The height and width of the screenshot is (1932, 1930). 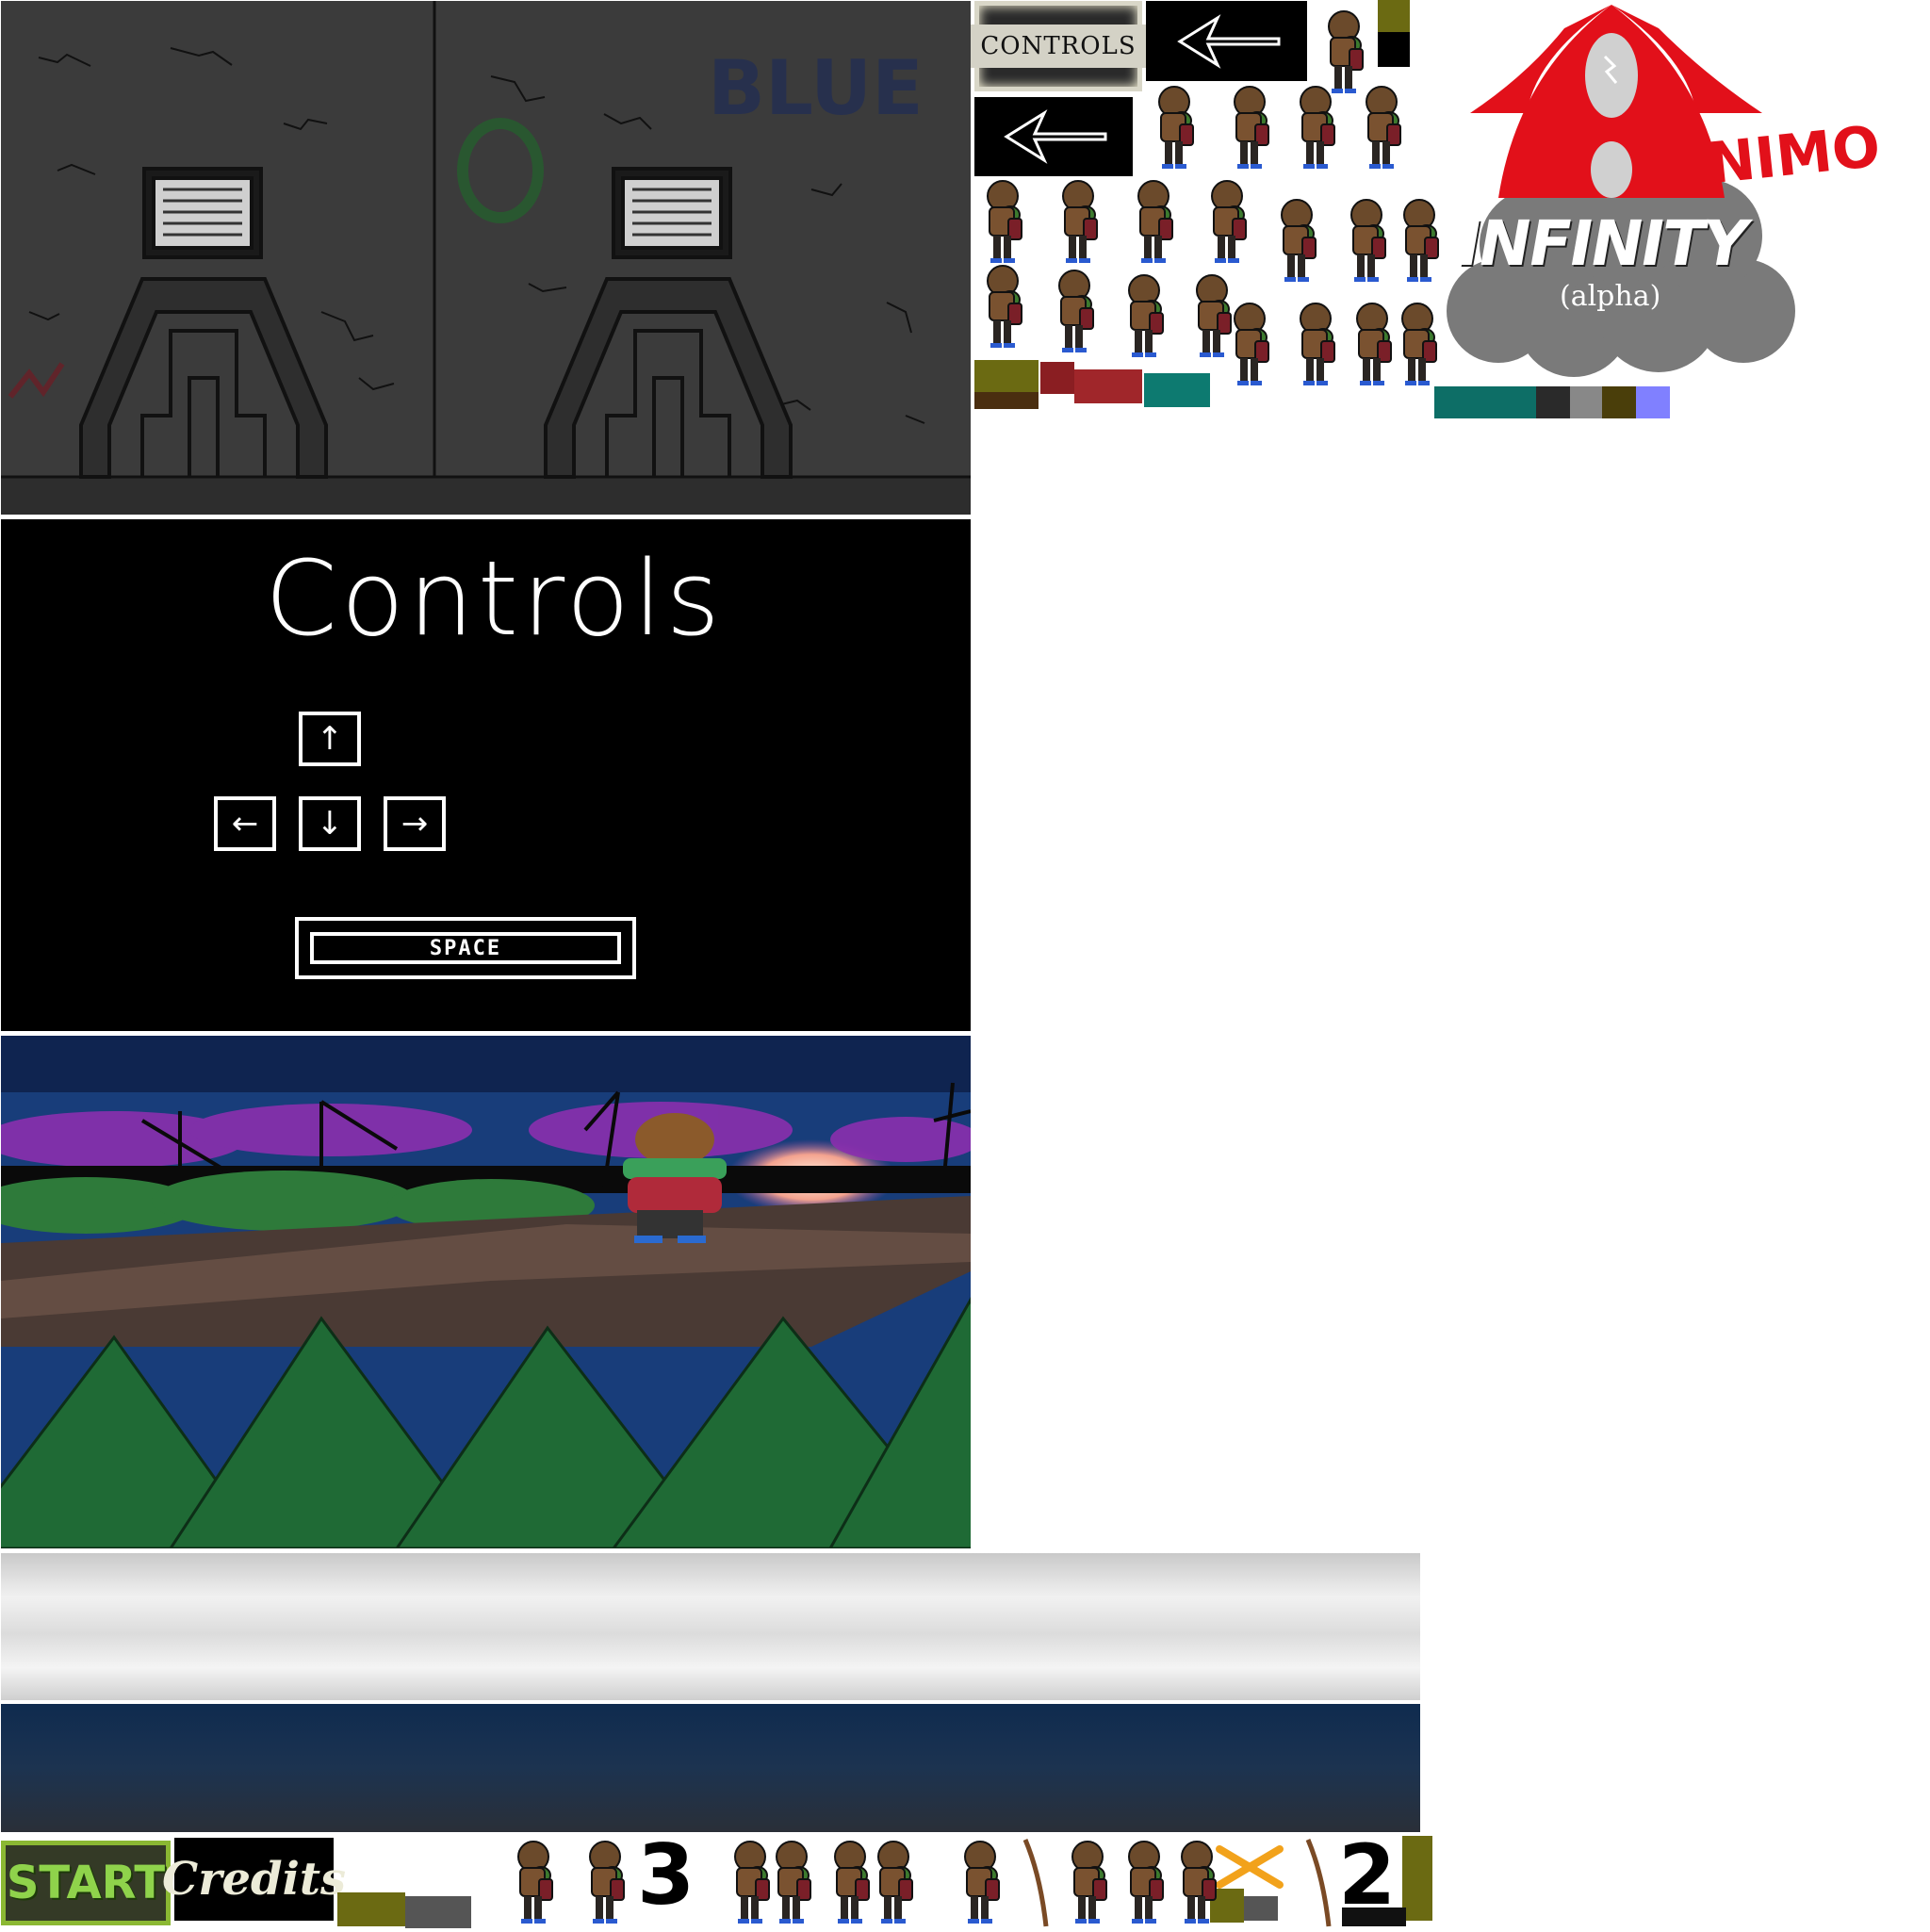 I want to click on start-button: START, so click(x=86, y=1883).